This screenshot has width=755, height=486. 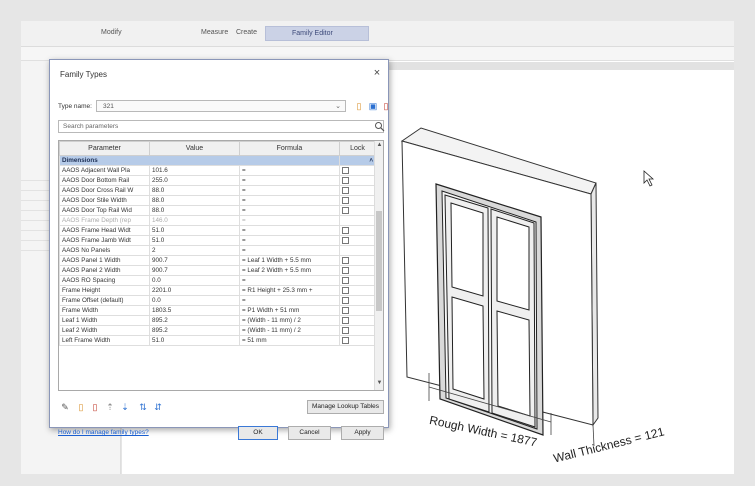 What do you see at coordinates (194, 148) in the screenshot?
I see `col-value: Value` at bounding box center [194, 148].